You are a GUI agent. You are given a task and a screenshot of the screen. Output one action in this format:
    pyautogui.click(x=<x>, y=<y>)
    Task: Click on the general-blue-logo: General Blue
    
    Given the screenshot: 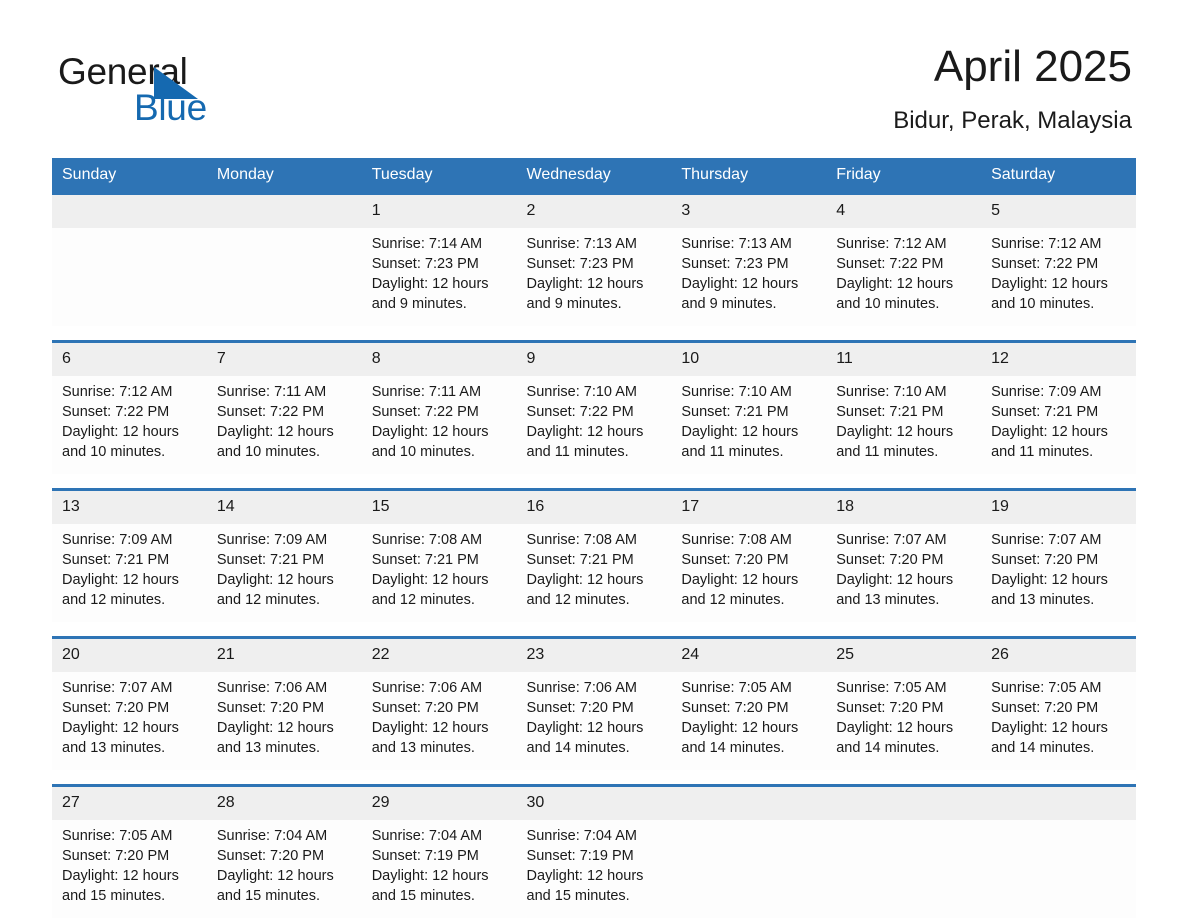 What is the action you would take?
    pyautogui.click(x=178, y=93)
    